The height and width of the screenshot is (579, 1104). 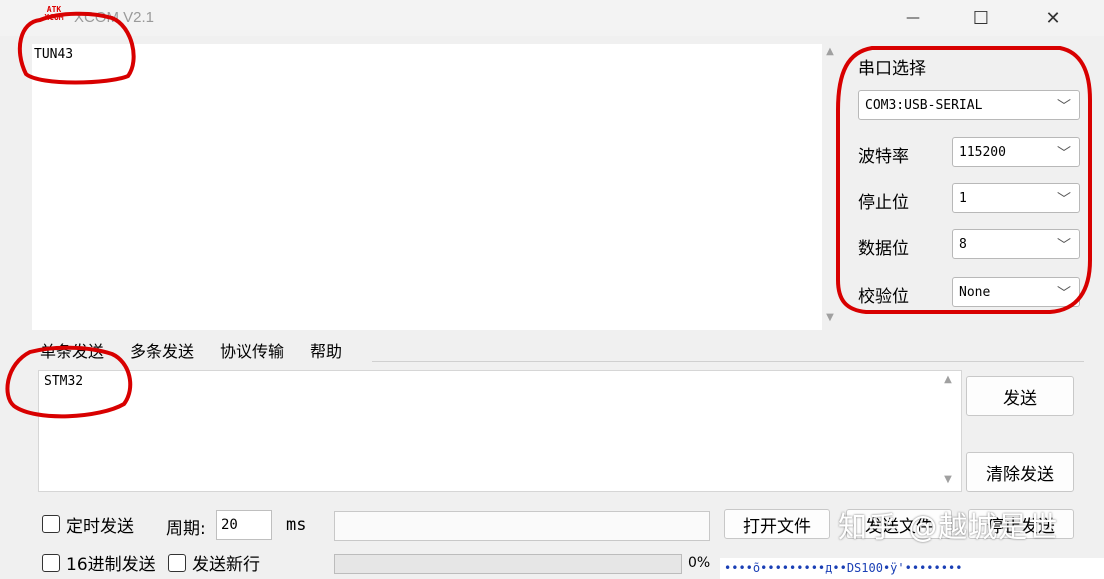 I want to click on minimize-icon: —, so click(x=913, y=18).